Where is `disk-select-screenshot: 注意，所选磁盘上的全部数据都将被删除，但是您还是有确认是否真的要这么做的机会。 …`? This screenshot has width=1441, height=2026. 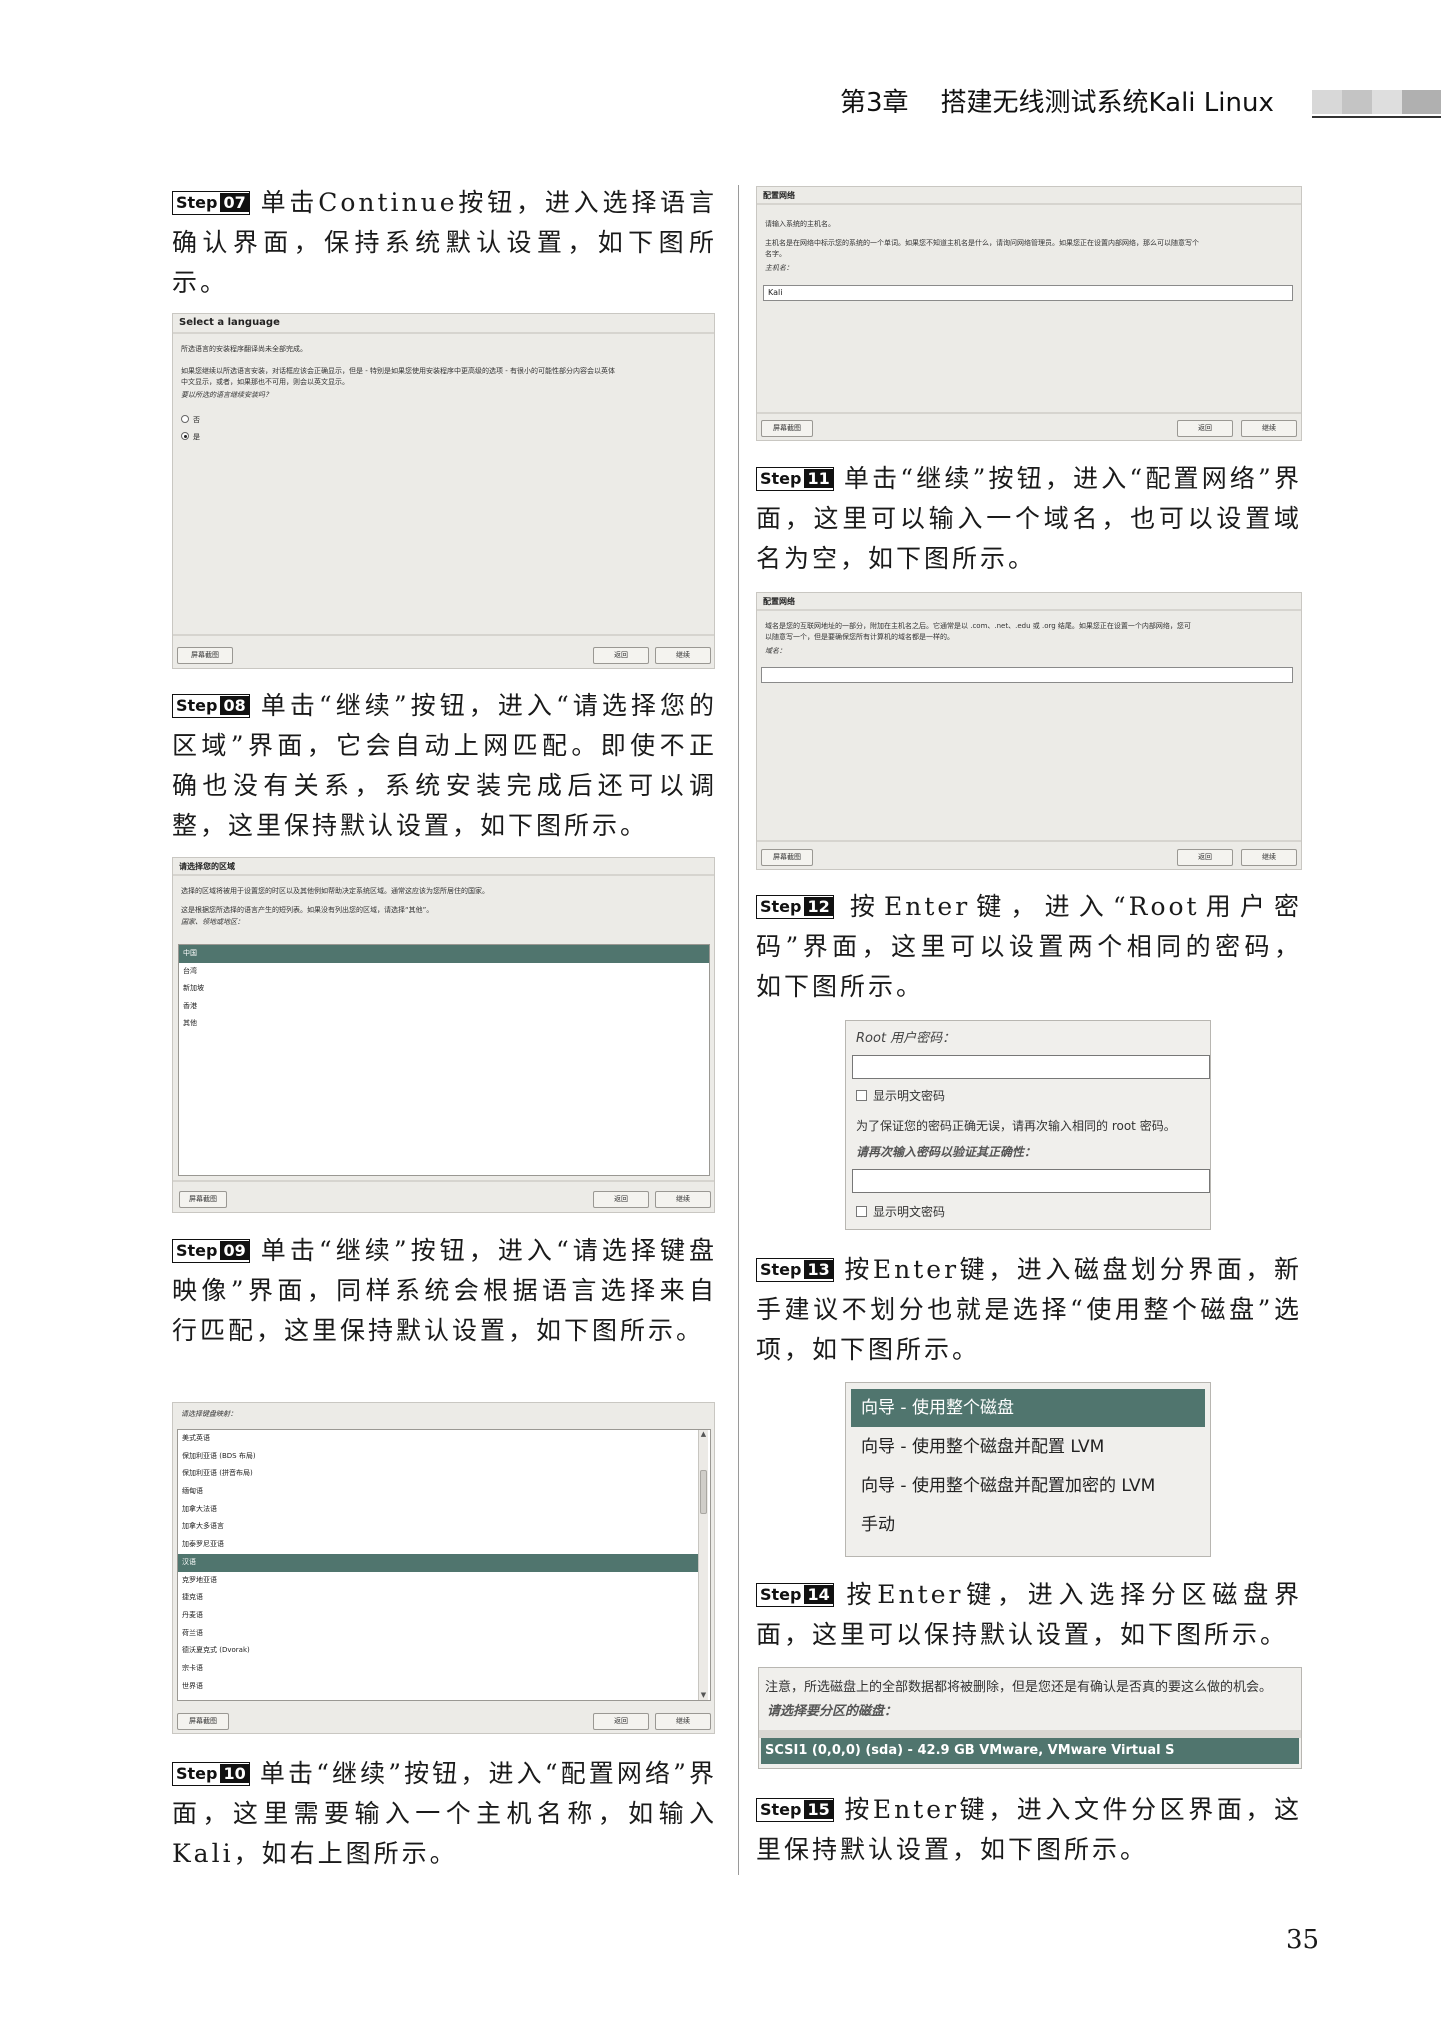
disk-select-screenshot: 注意，所选磁盘上的全部数据都将被删除，但是您还是有确认是否真的要这么做的机会。 … is located at coordinates (1030, 1718).